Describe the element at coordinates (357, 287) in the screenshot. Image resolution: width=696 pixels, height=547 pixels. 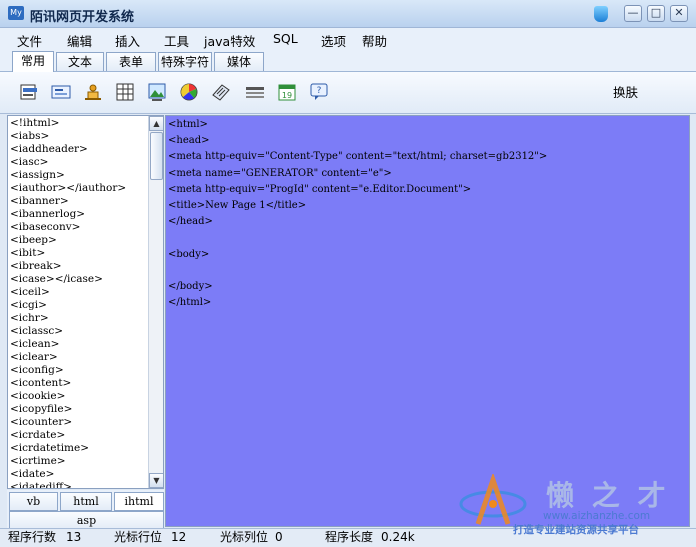
I see `code-line: </body>` at that location.